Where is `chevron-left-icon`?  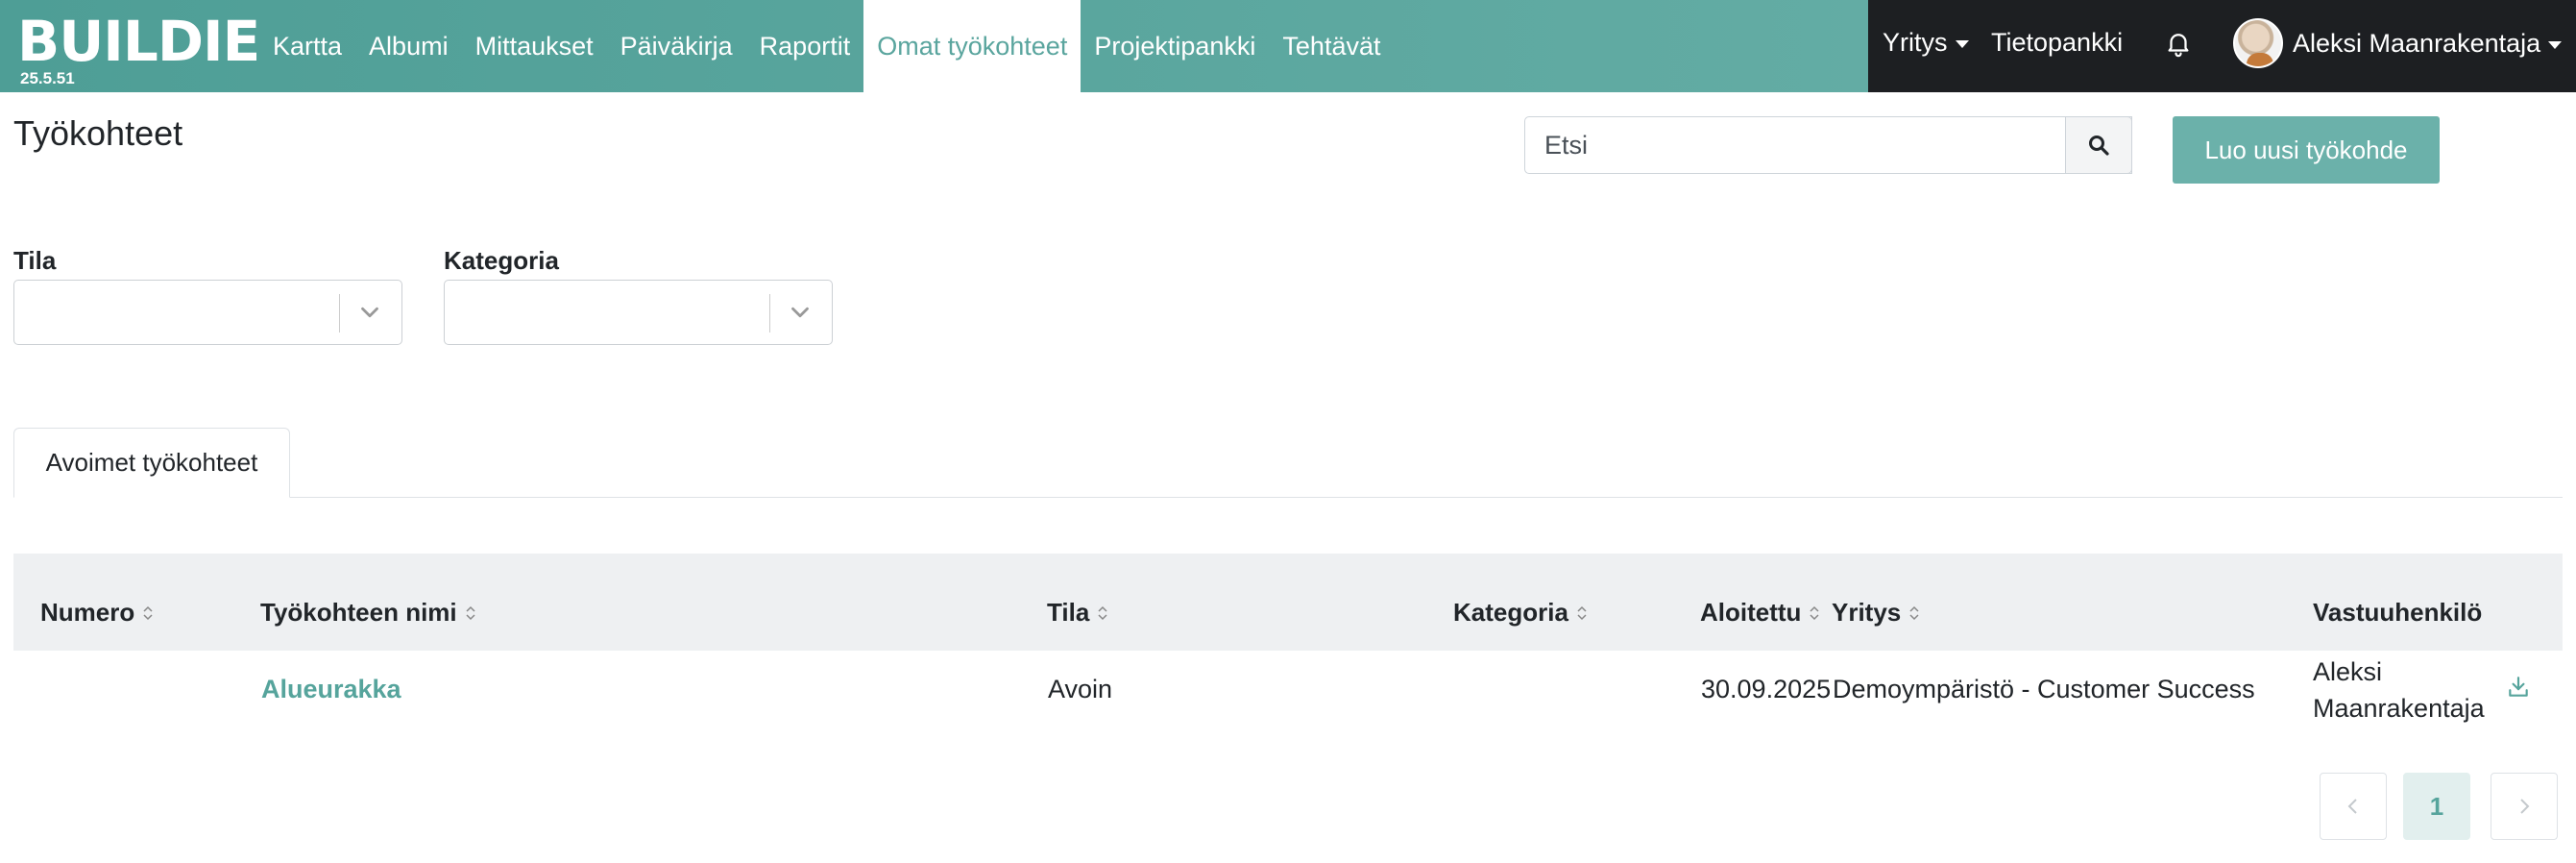 chevron-left-icon is located at coordinates (2352, 807).